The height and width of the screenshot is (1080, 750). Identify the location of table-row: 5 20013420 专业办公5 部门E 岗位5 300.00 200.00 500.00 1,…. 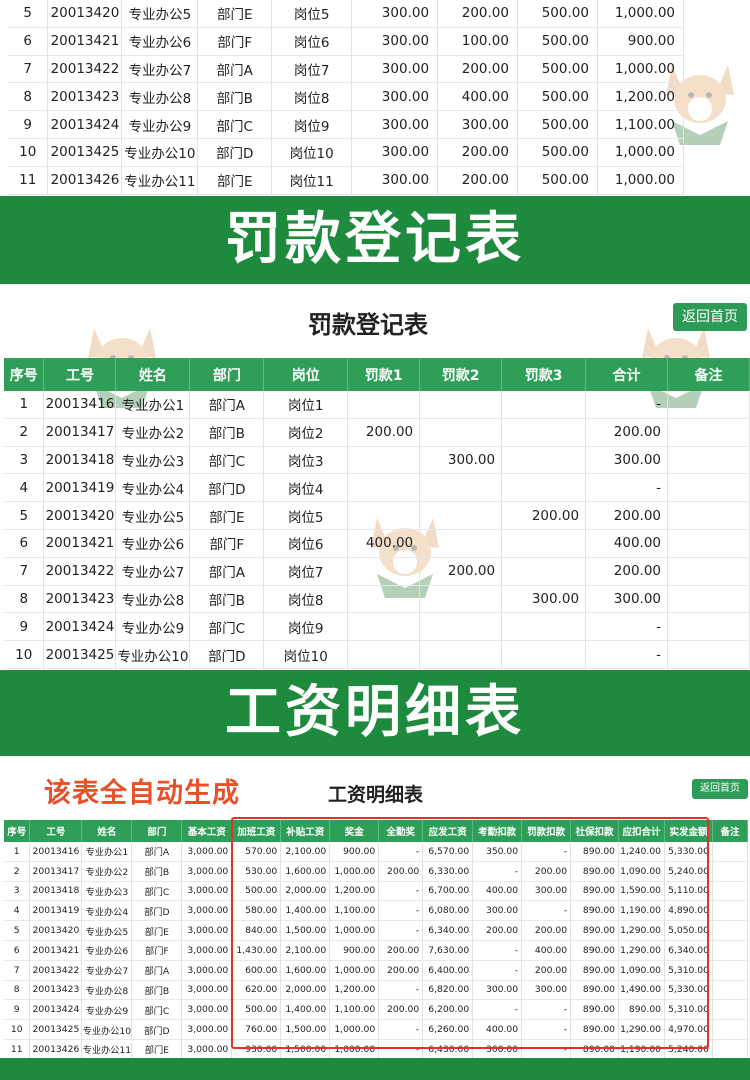
(346, 14).